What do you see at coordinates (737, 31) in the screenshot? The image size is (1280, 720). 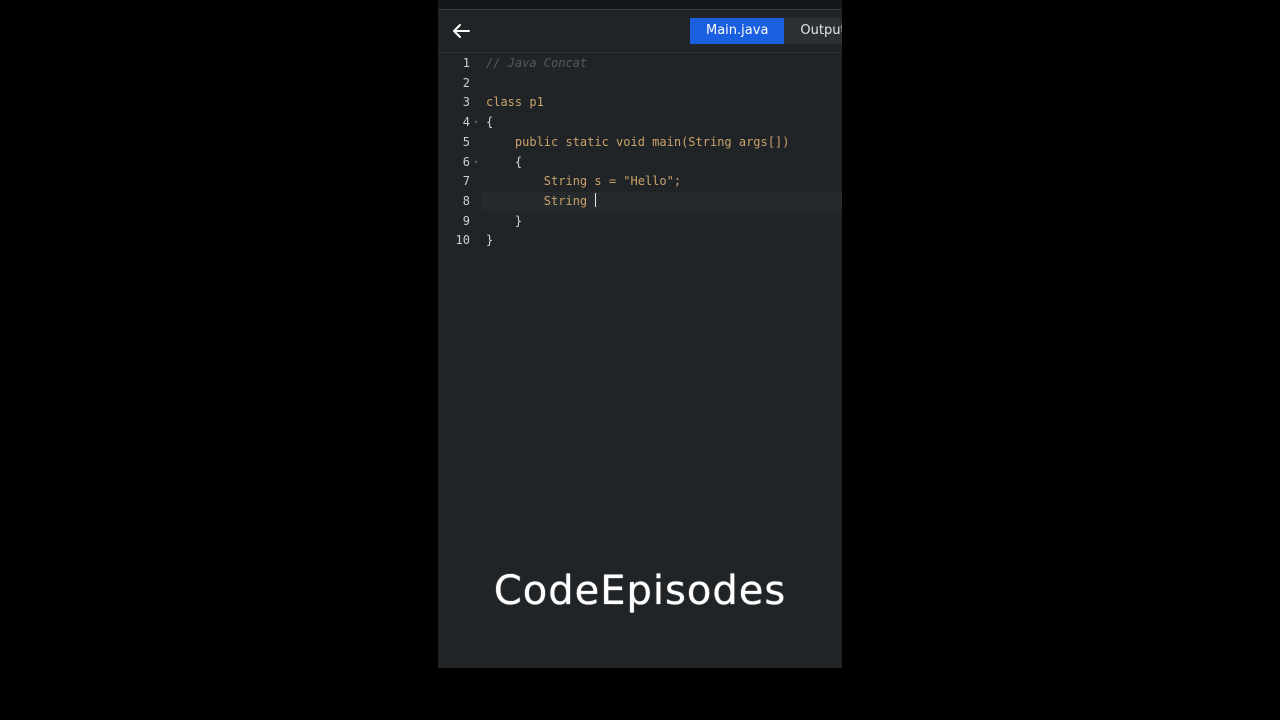 I see `tab-main-java: Main.java` at bounding box center [737, 31].